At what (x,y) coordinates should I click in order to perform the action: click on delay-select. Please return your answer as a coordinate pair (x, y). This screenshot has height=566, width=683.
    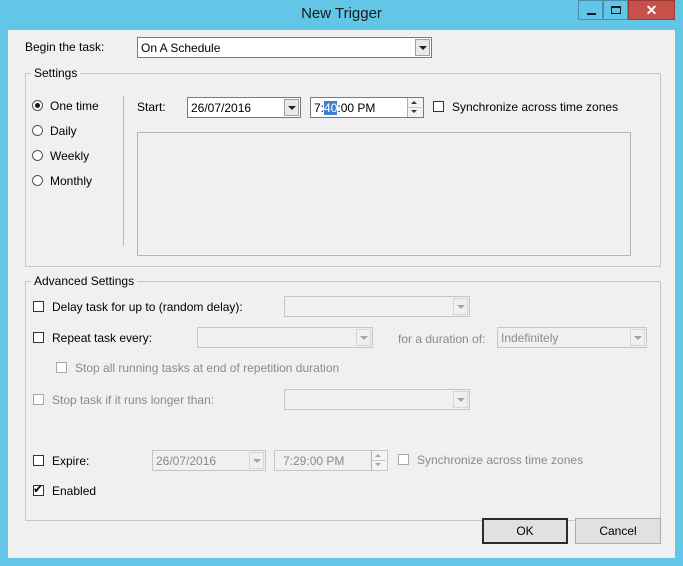
    Looking at the image, I should click on (377, 306).